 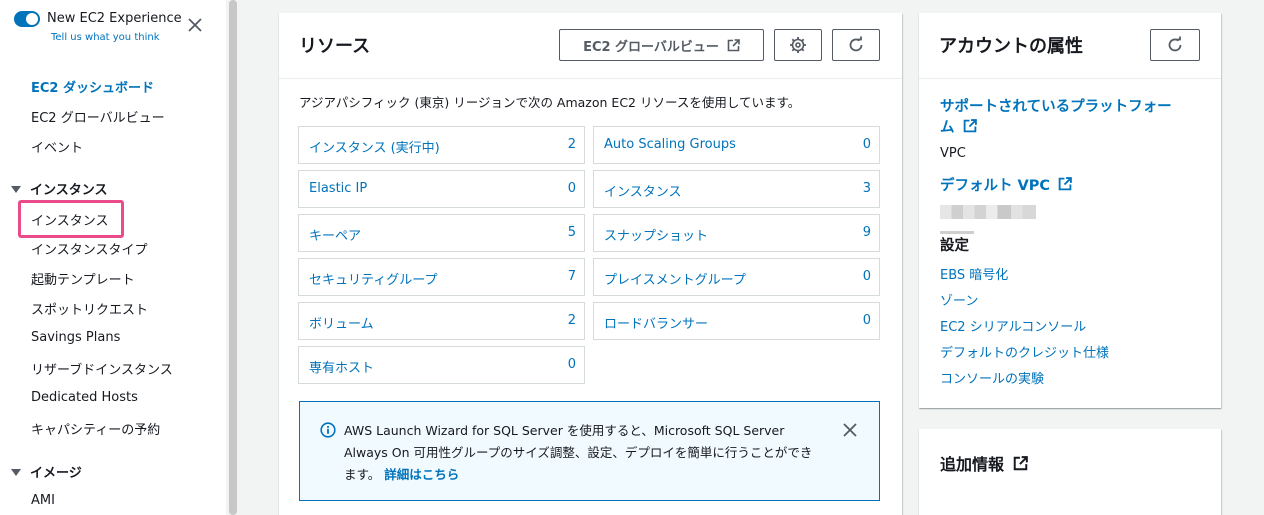 I want to click on sidebar-item-reserved-instances: リザーブドインスタンス, so click(x=102, y=368).